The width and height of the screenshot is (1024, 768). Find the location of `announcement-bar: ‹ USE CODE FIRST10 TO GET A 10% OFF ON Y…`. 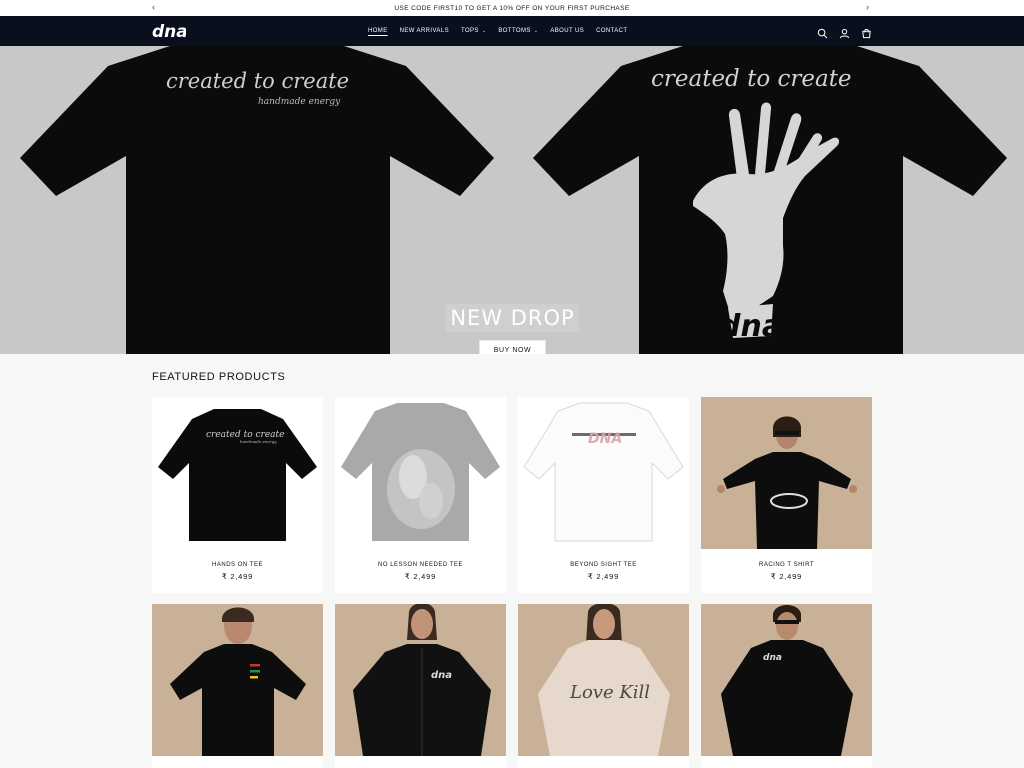

announcement-bar: ‹ USE CODE FIRST10 TO GET A 10% OFF ON Y… is located at coordinates (512, 8).